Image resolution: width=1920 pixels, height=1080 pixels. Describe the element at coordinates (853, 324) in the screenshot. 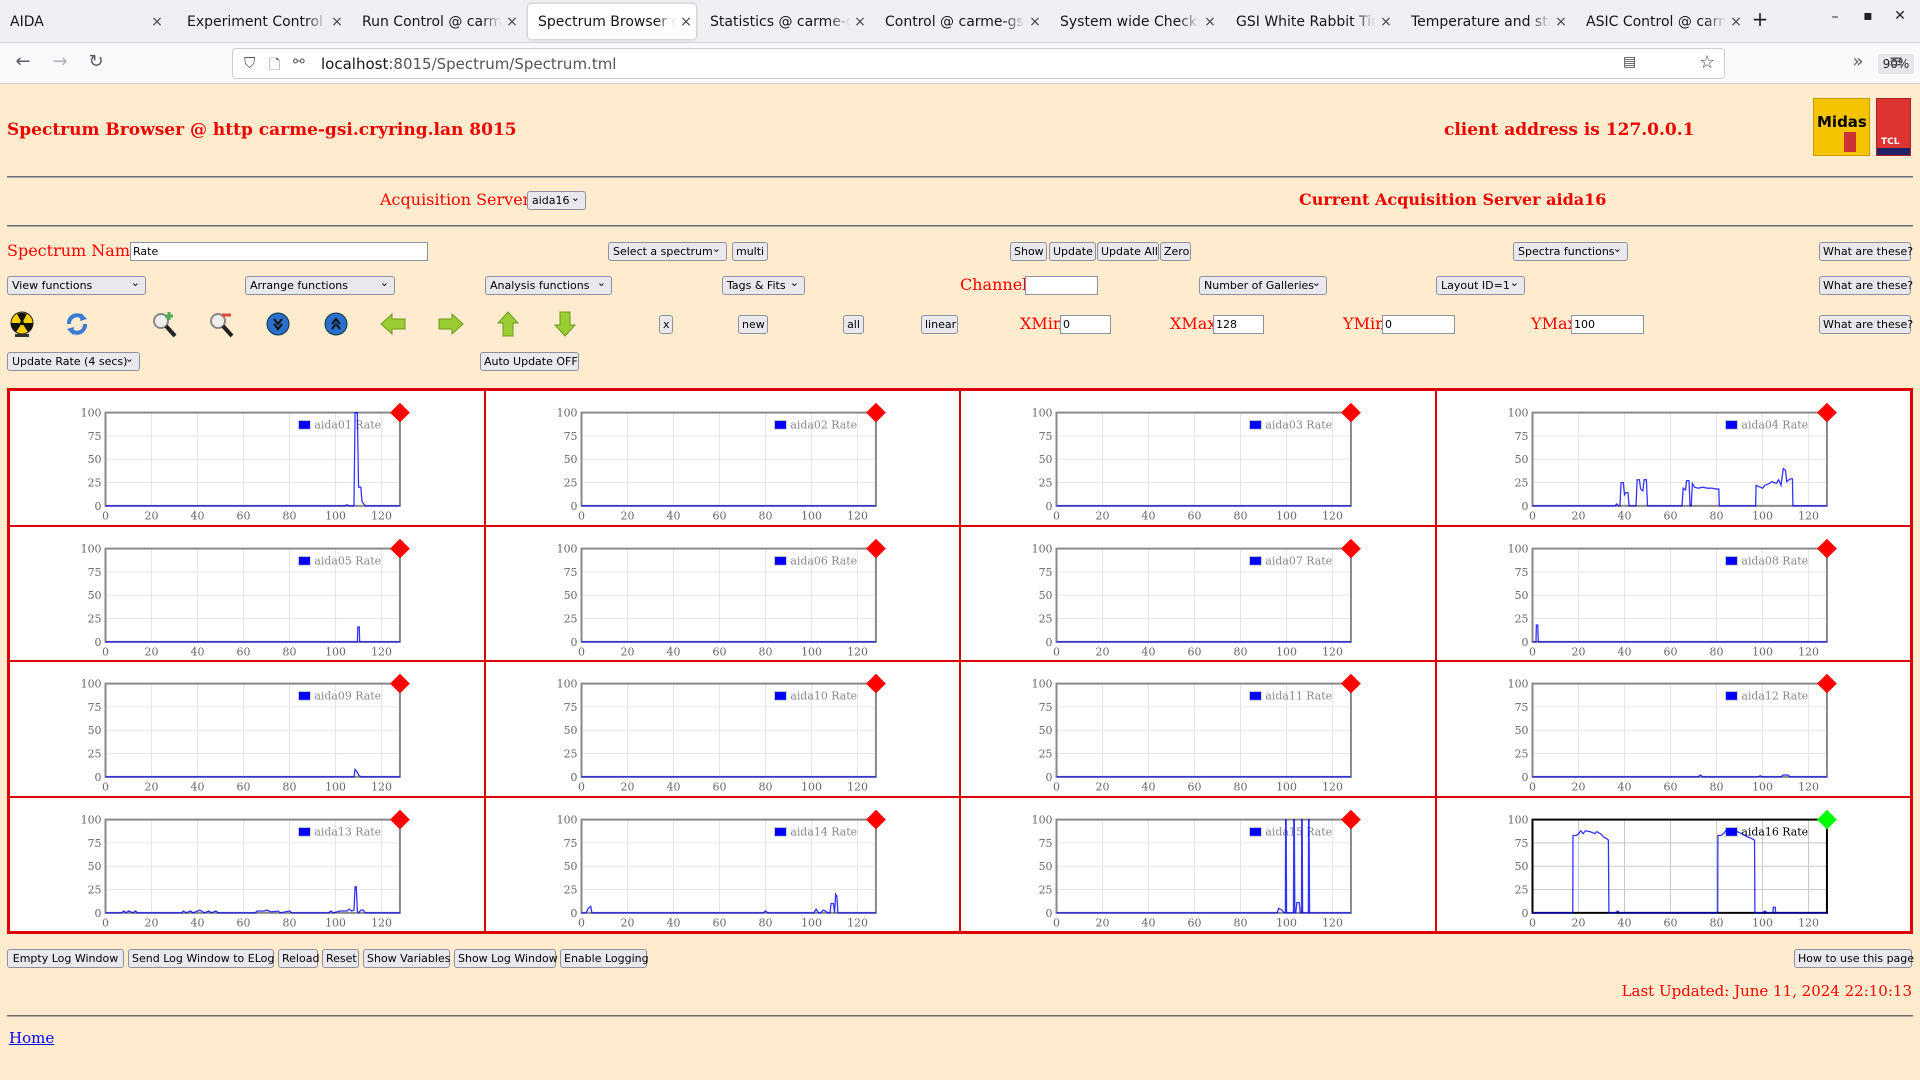

I see `all-button: all` at that location.